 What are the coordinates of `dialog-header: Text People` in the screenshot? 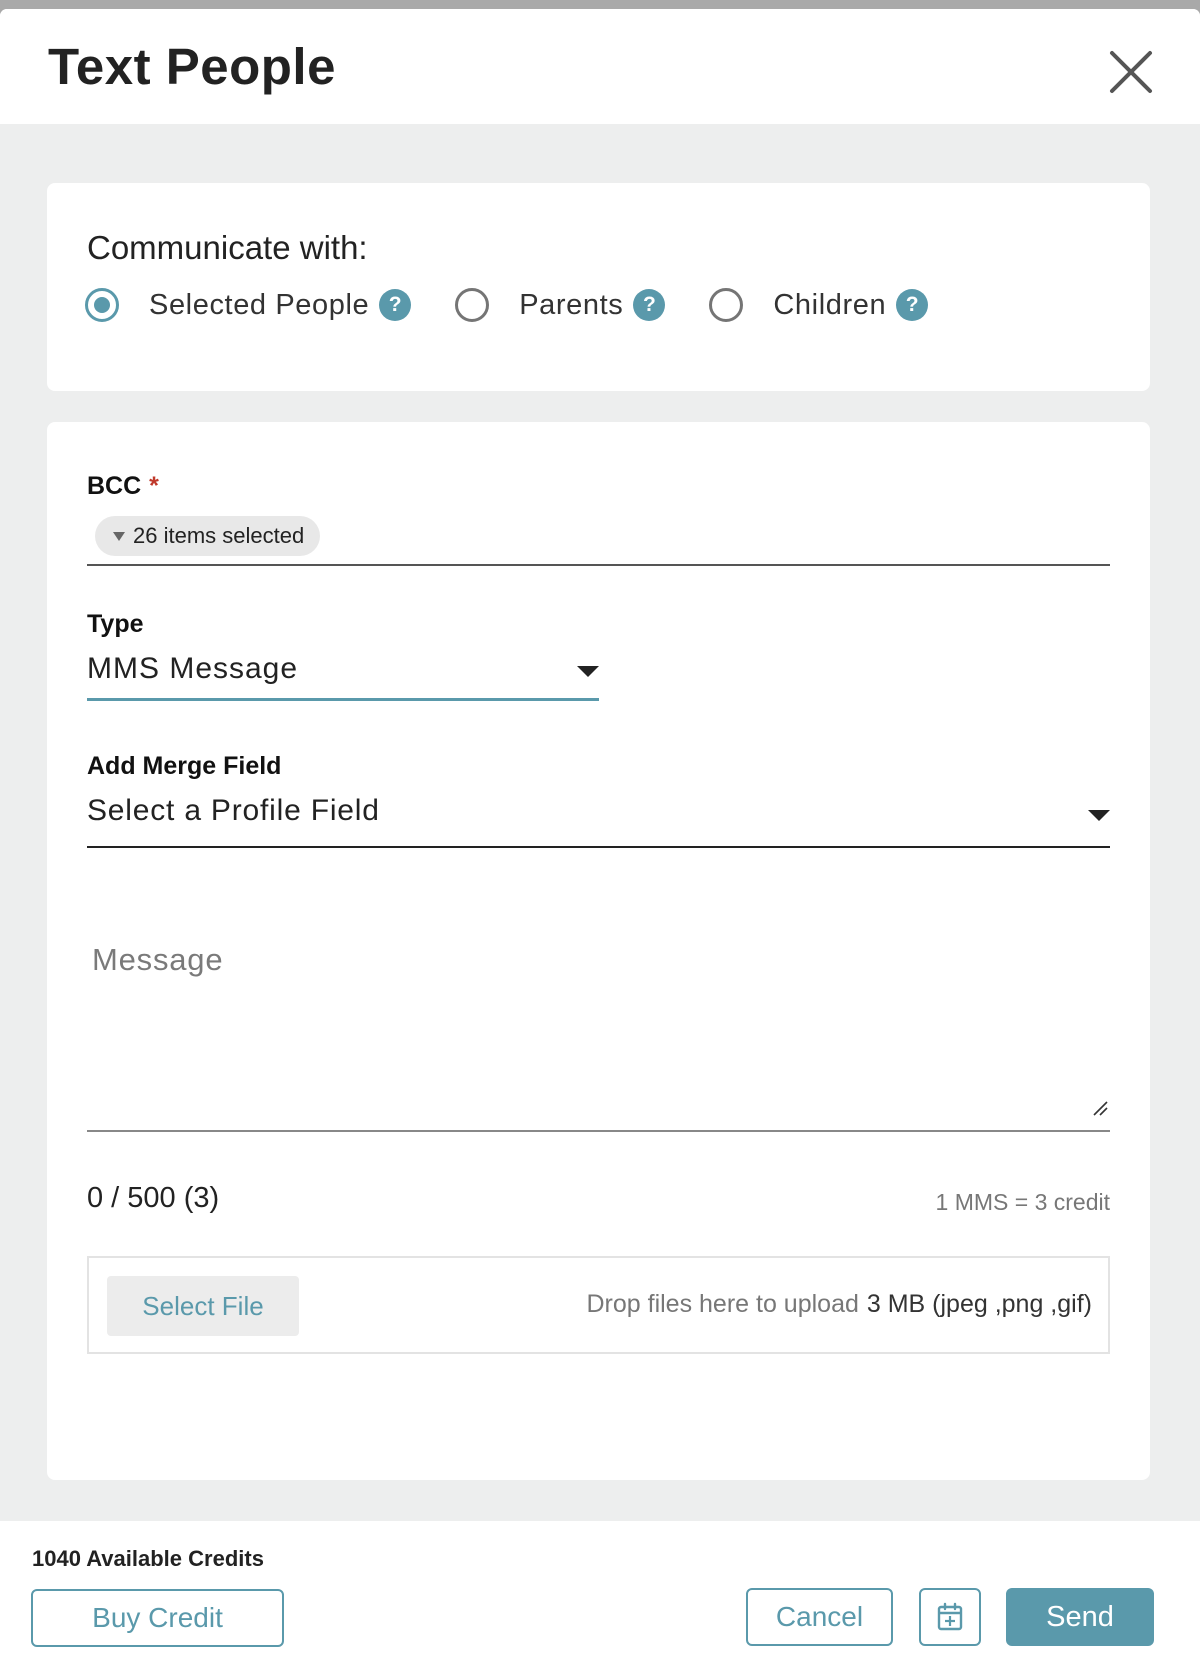 It's located at (600, 66).